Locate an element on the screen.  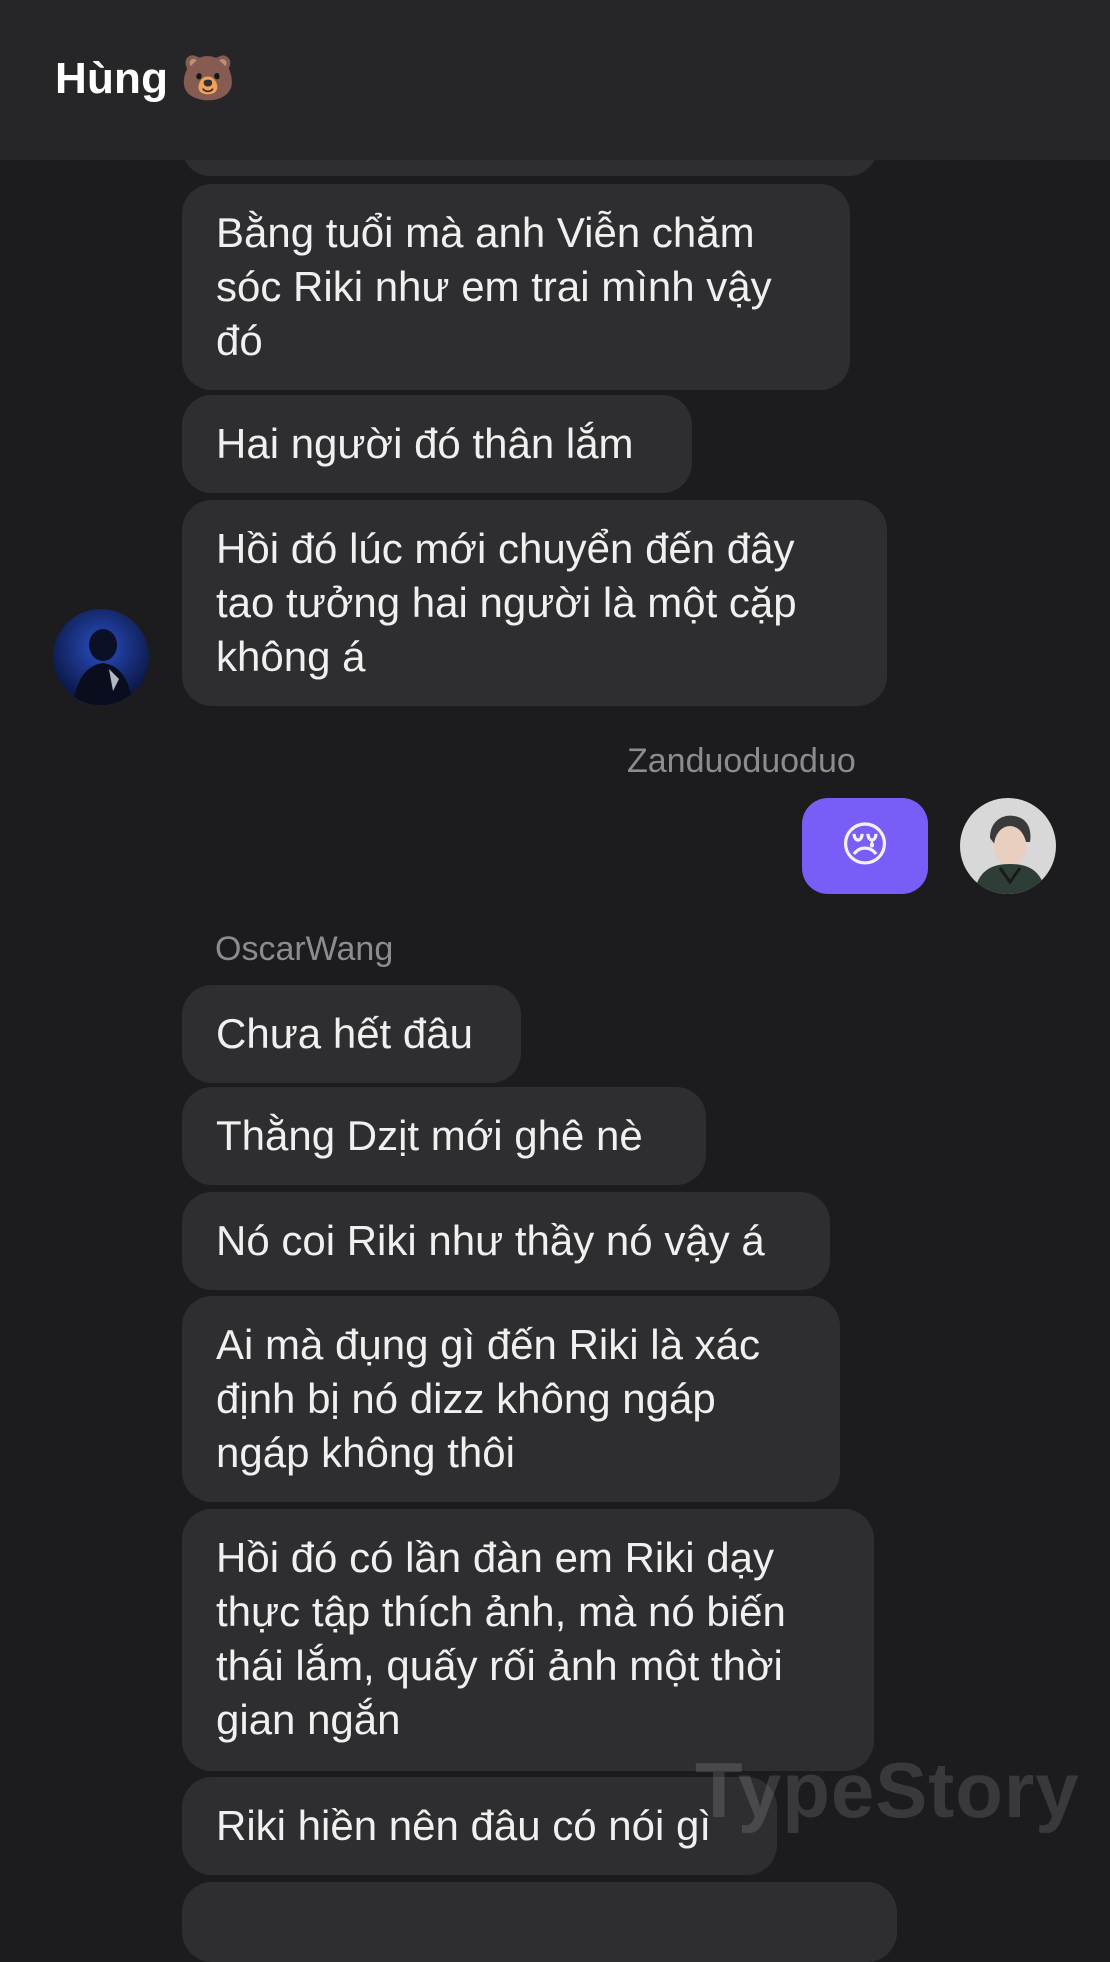
message-bubble: Nó coi Riki như thầy nó vậy á is located at coordinates (506, 1241).